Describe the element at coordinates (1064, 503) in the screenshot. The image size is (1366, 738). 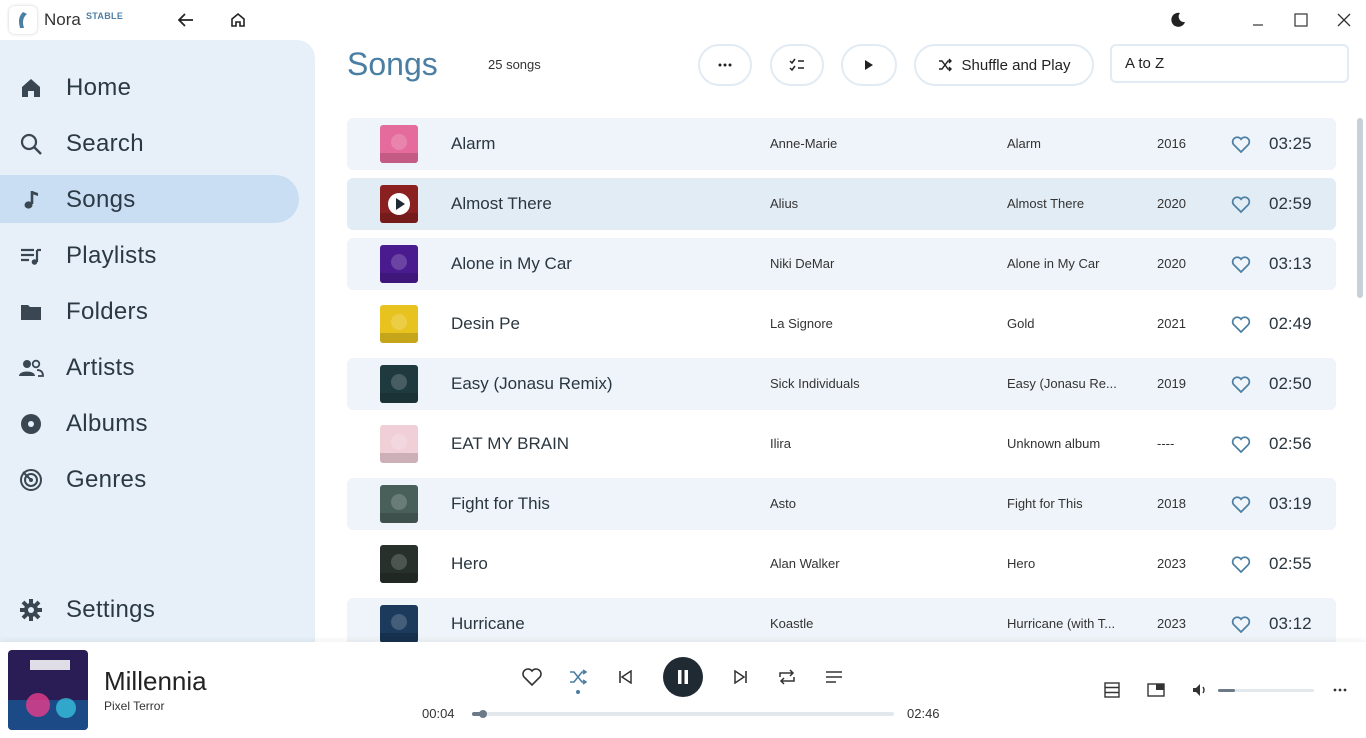
I see `song-album: Fight for This` at that location.